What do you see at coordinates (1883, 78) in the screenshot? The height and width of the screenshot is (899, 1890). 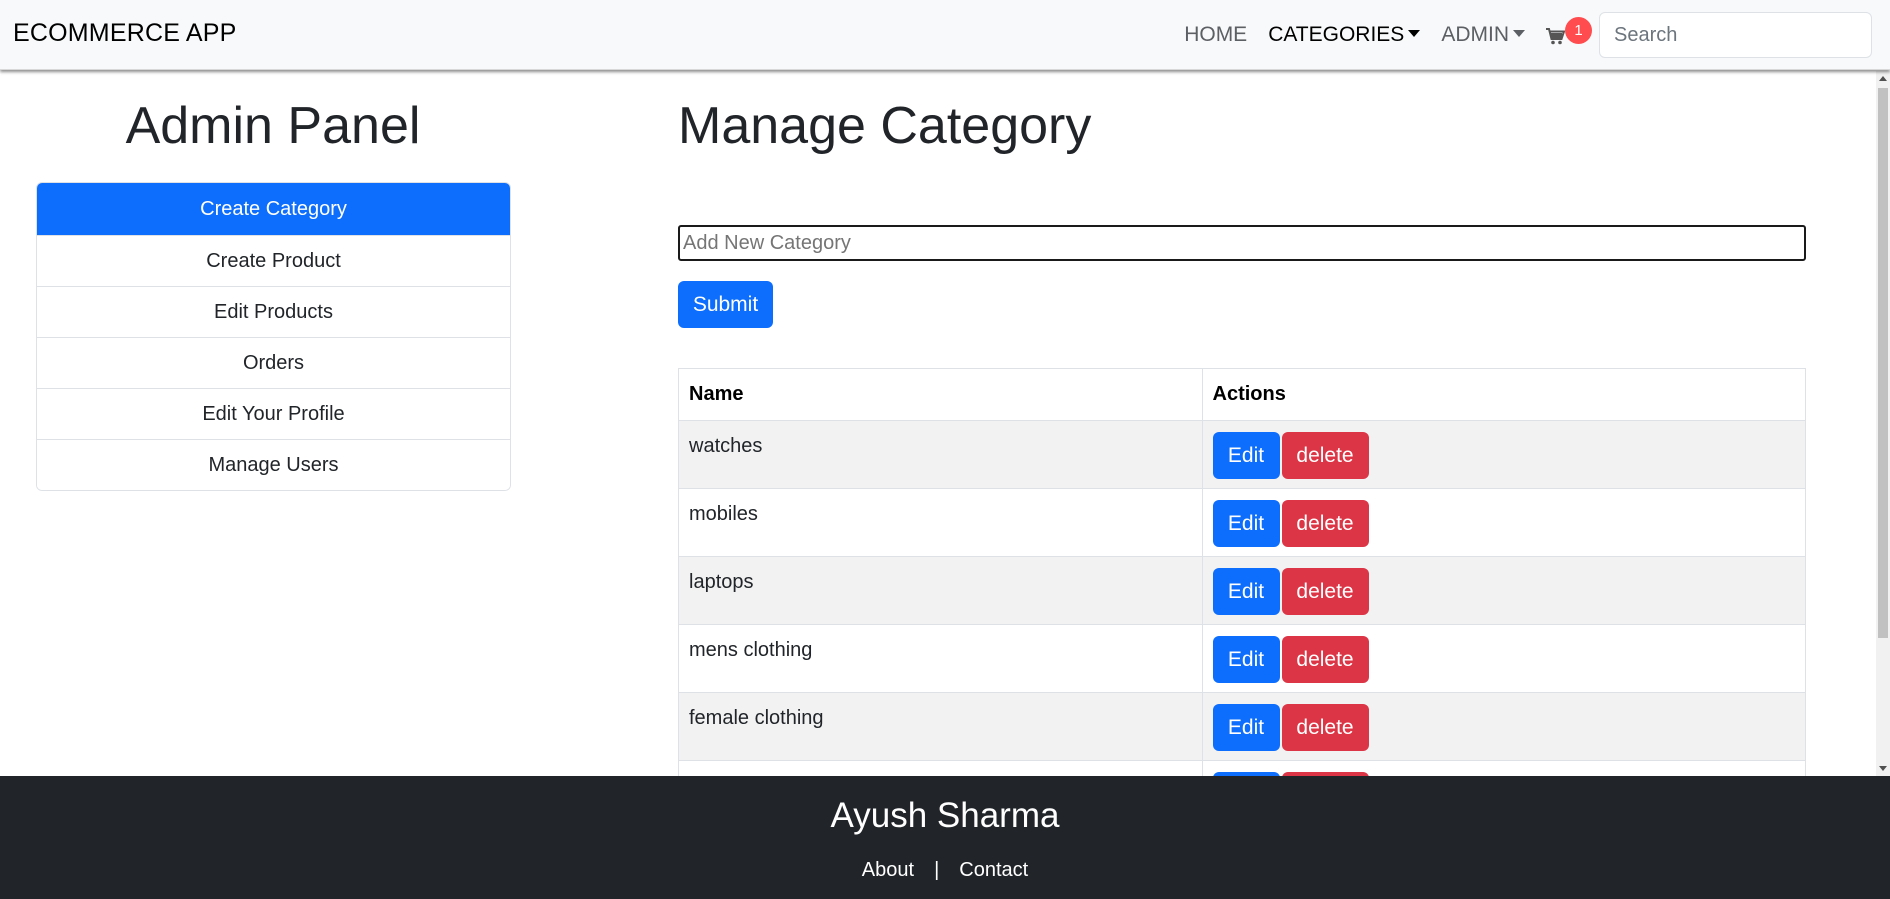 I see `scroll-up-arrow-icon` at bounding box center [1883, 78].